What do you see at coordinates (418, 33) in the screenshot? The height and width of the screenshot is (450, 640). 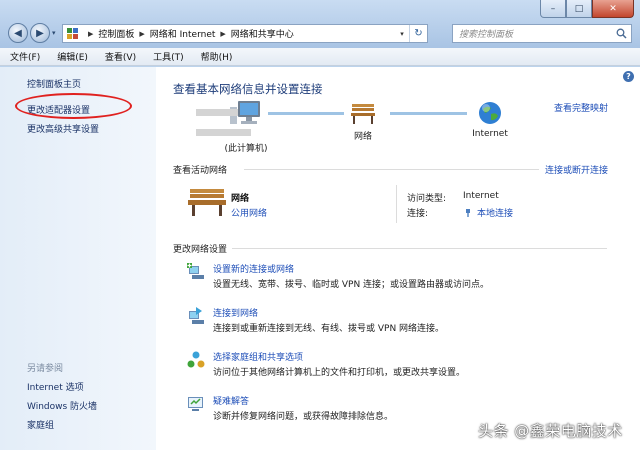 I see `refresh-button: ↻` at bounding box center [418, 33].